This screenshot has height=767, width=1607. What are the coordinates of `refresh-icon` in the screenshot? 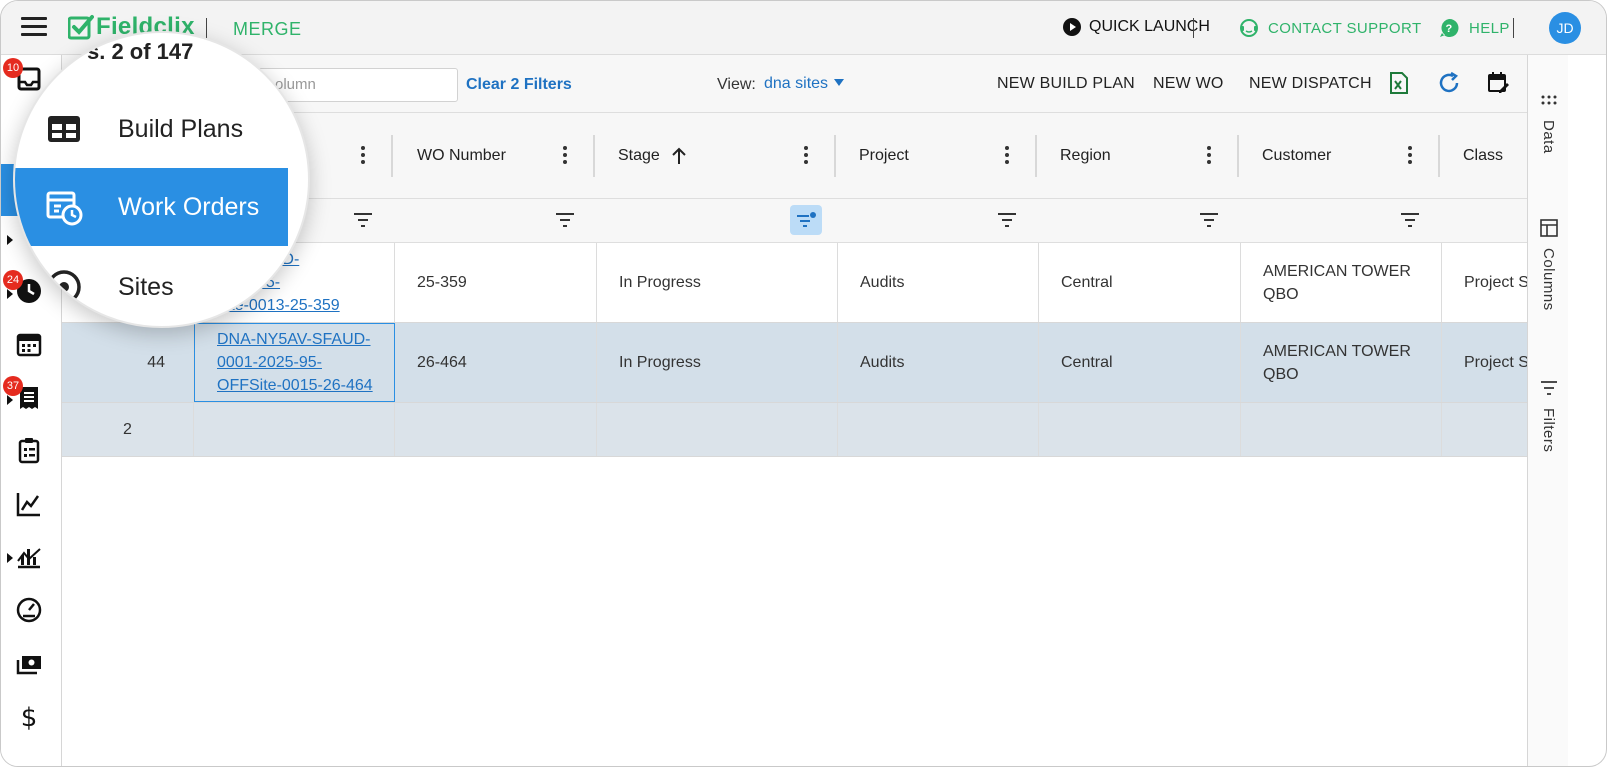 It's located at (1449, 83).